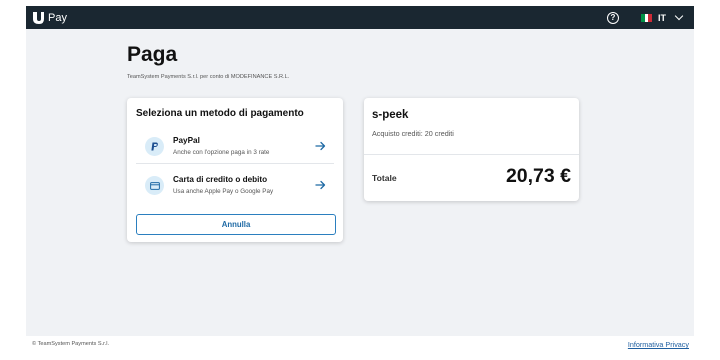 This screenshot has width=720, height=360. What do you see at coordinates (413, 133) in the screenshot?
I see `purchase-description: Acquisto crediti: 20 crediti` at bounding box center [413, 133].